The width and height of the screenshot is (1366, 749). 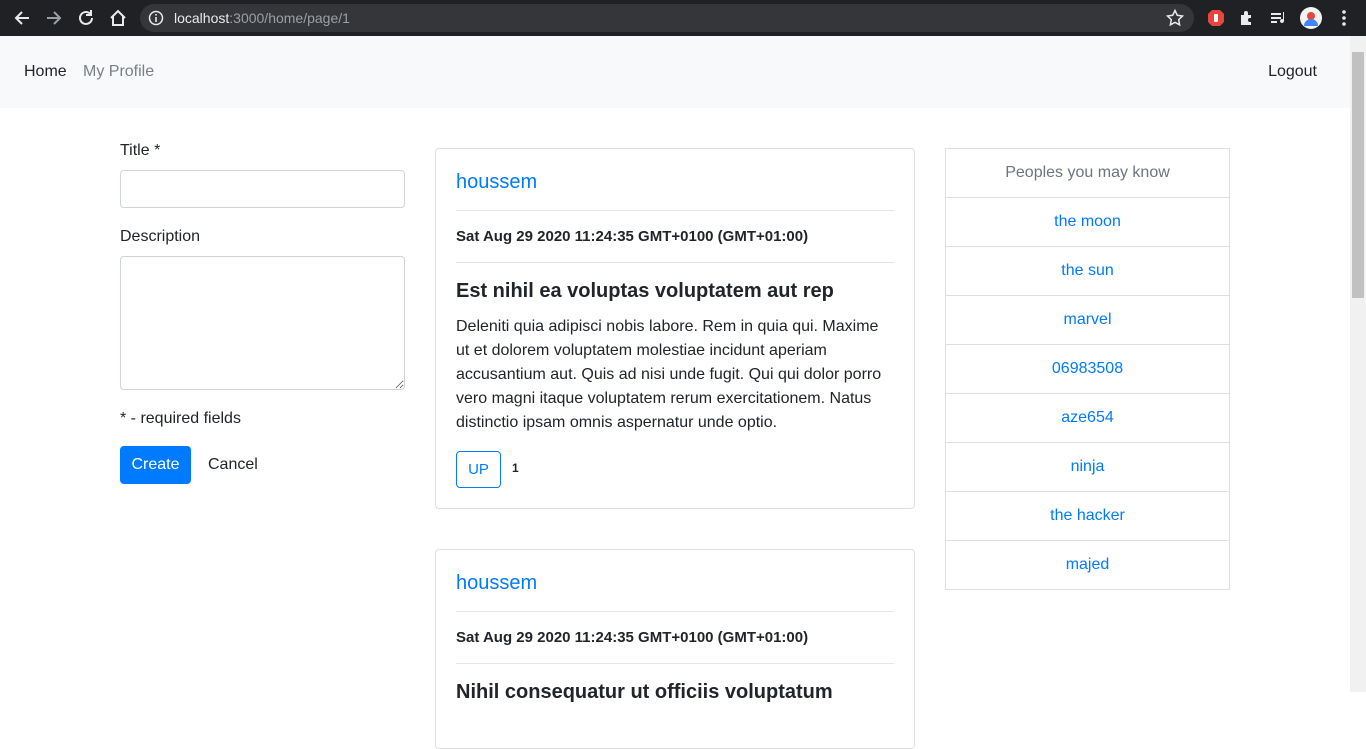 I want to click on forward-icon, so click(x=54, y=18).